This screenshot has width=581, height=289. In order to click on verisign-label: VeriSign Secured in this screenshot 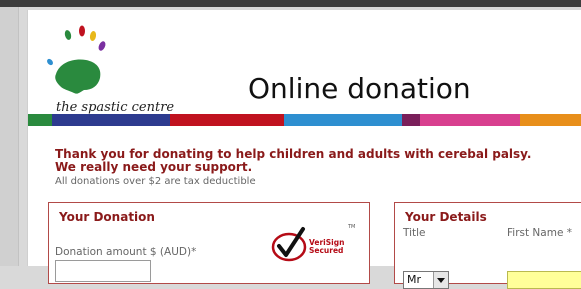, I will do `click(326, 247)`.